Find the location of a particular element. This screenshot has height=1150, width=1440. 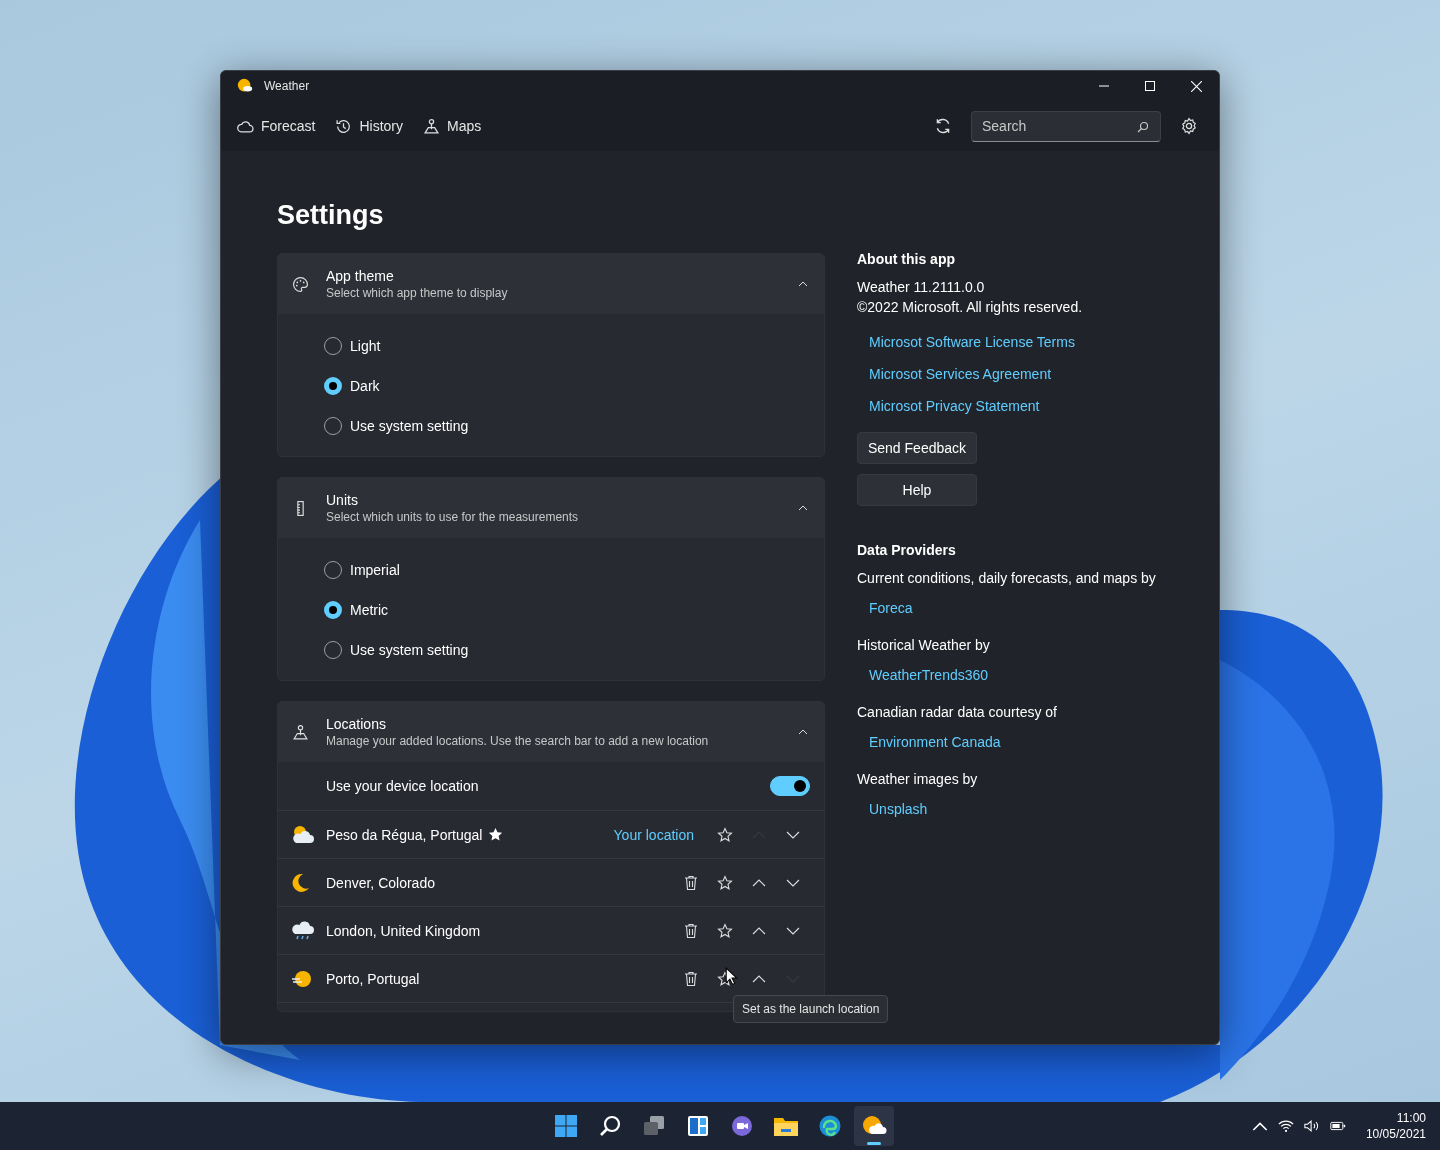

section-heading: About this app is located at coordinates (906, 259).